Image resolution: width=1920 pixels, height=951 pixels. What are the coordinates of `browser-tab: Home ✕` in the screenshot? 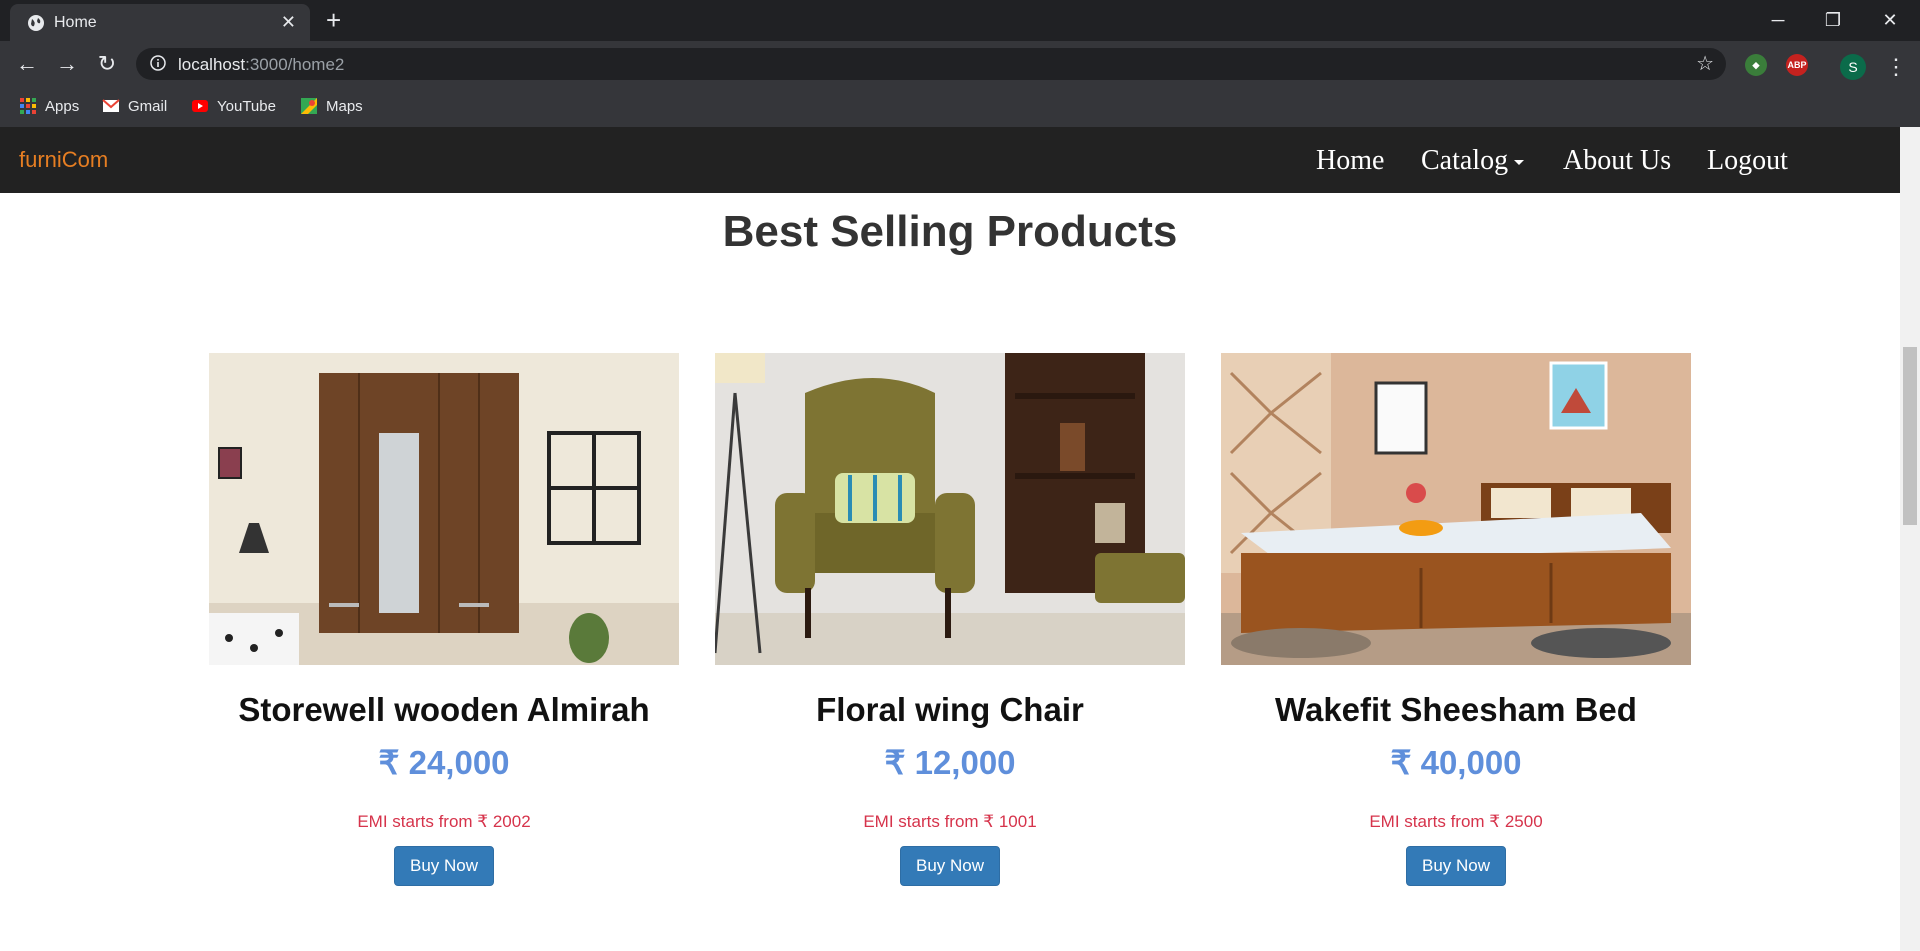 It's located at (160, 22).